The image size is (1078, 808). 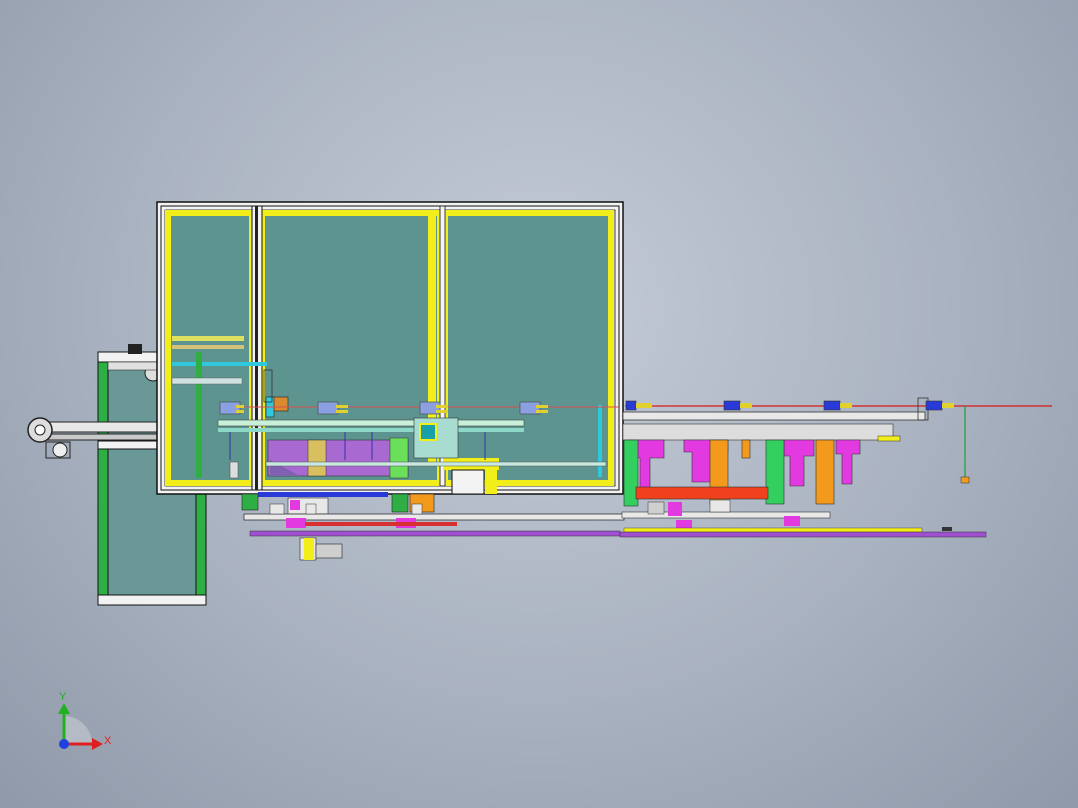 What do you see at coordinates (64, 744) in the screenshot?
I see `z-axis-origin` at bounding box center [64, 744].